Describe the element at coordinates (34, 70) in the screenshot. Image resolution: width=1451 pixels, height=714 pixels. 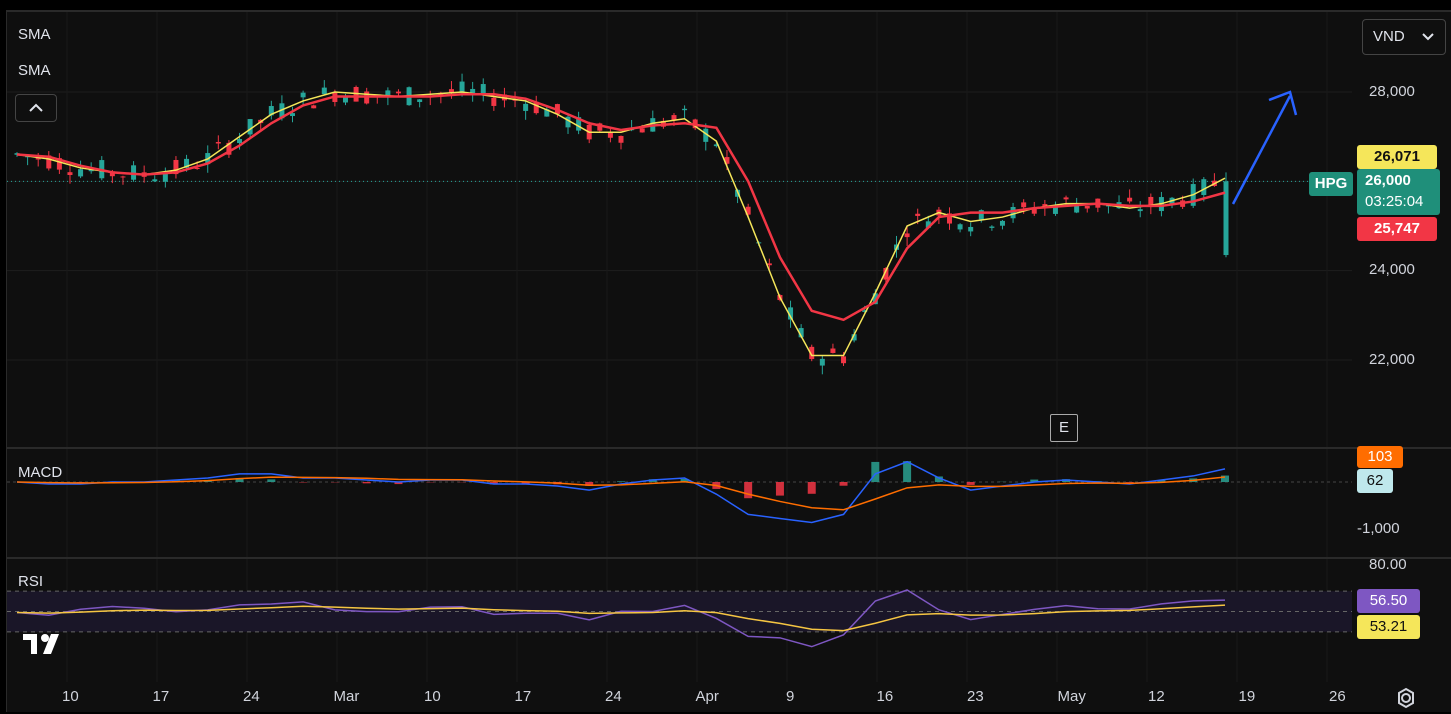
I see `sma-indicator-label-2: SMA` at that location.